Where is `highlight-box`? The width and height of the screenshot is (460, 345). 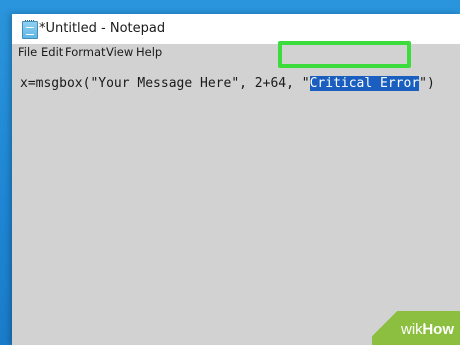
highlight-box is located at coordinates (344, 54).